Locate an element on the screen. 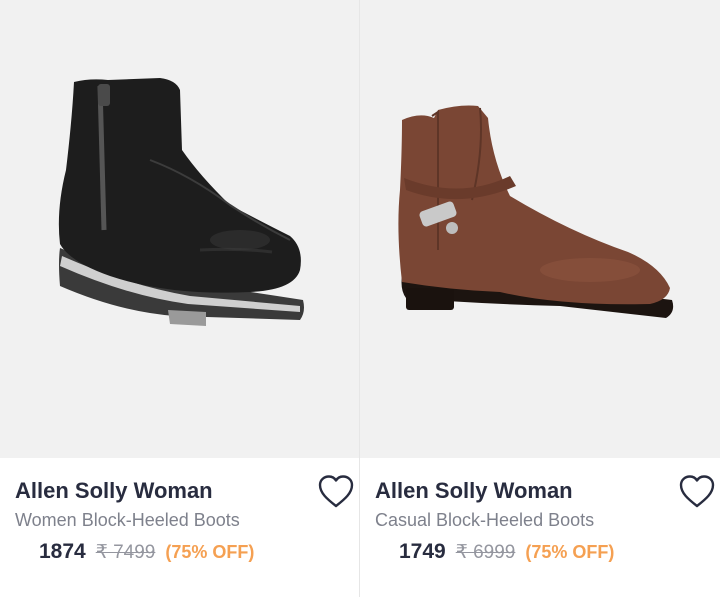  selling-price: 1874 is located at coordinates (62, 551).